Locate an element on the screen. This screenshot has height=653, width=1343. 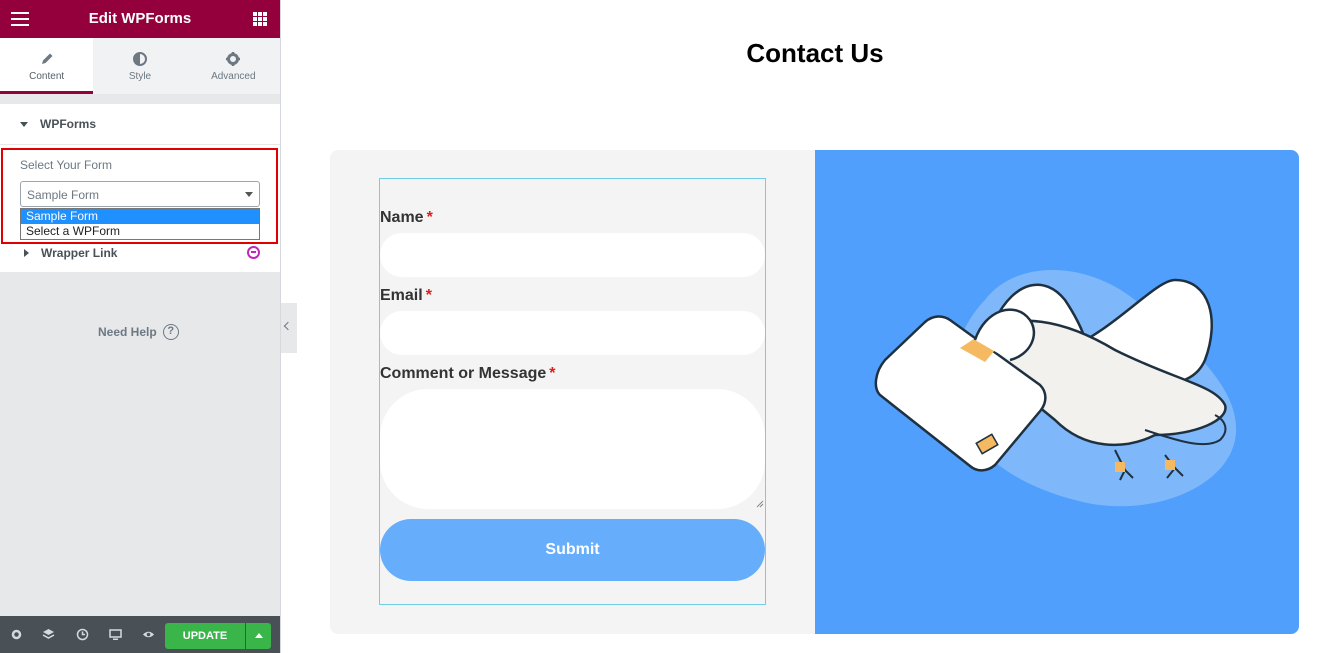
chevron-left-icon is located at coordinates (288, 326).